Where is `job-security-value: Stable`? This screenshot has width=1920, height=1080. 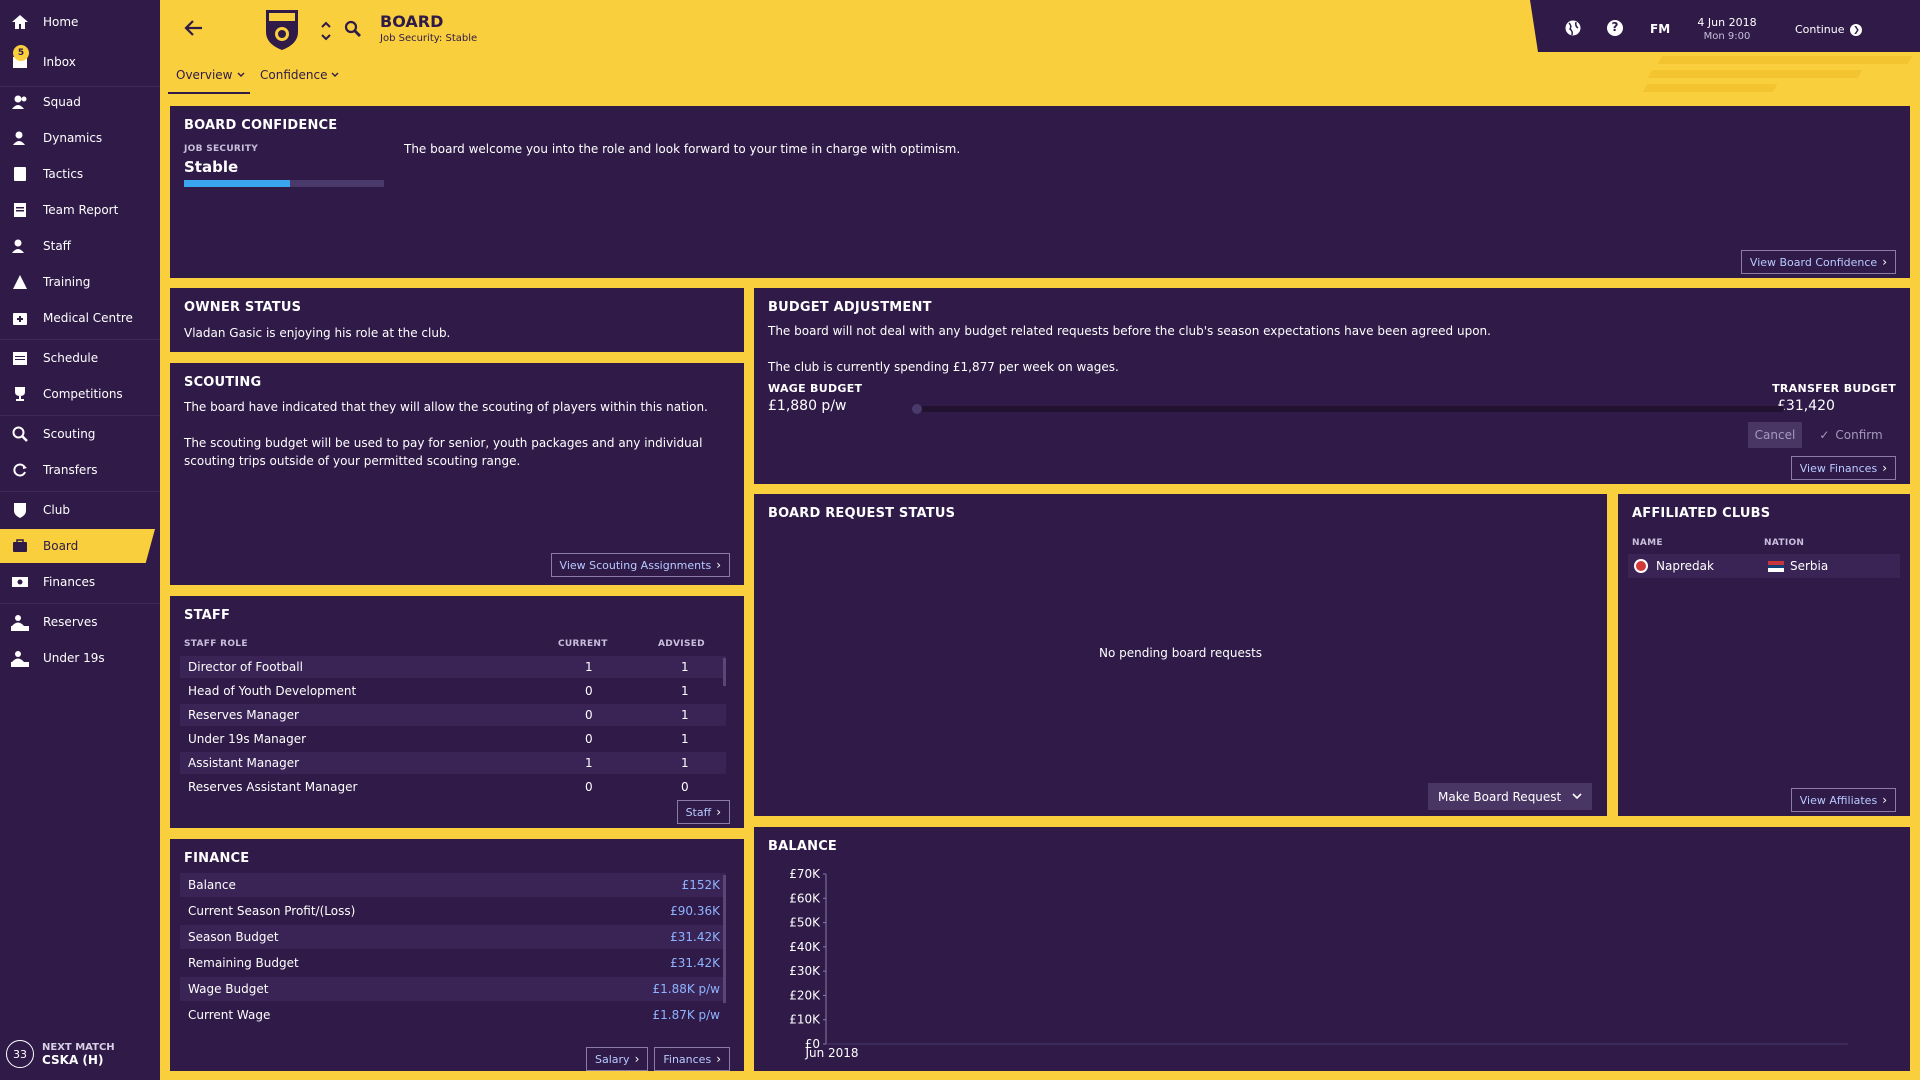 job-security-value: Stable is located at coordinates (211, 167).